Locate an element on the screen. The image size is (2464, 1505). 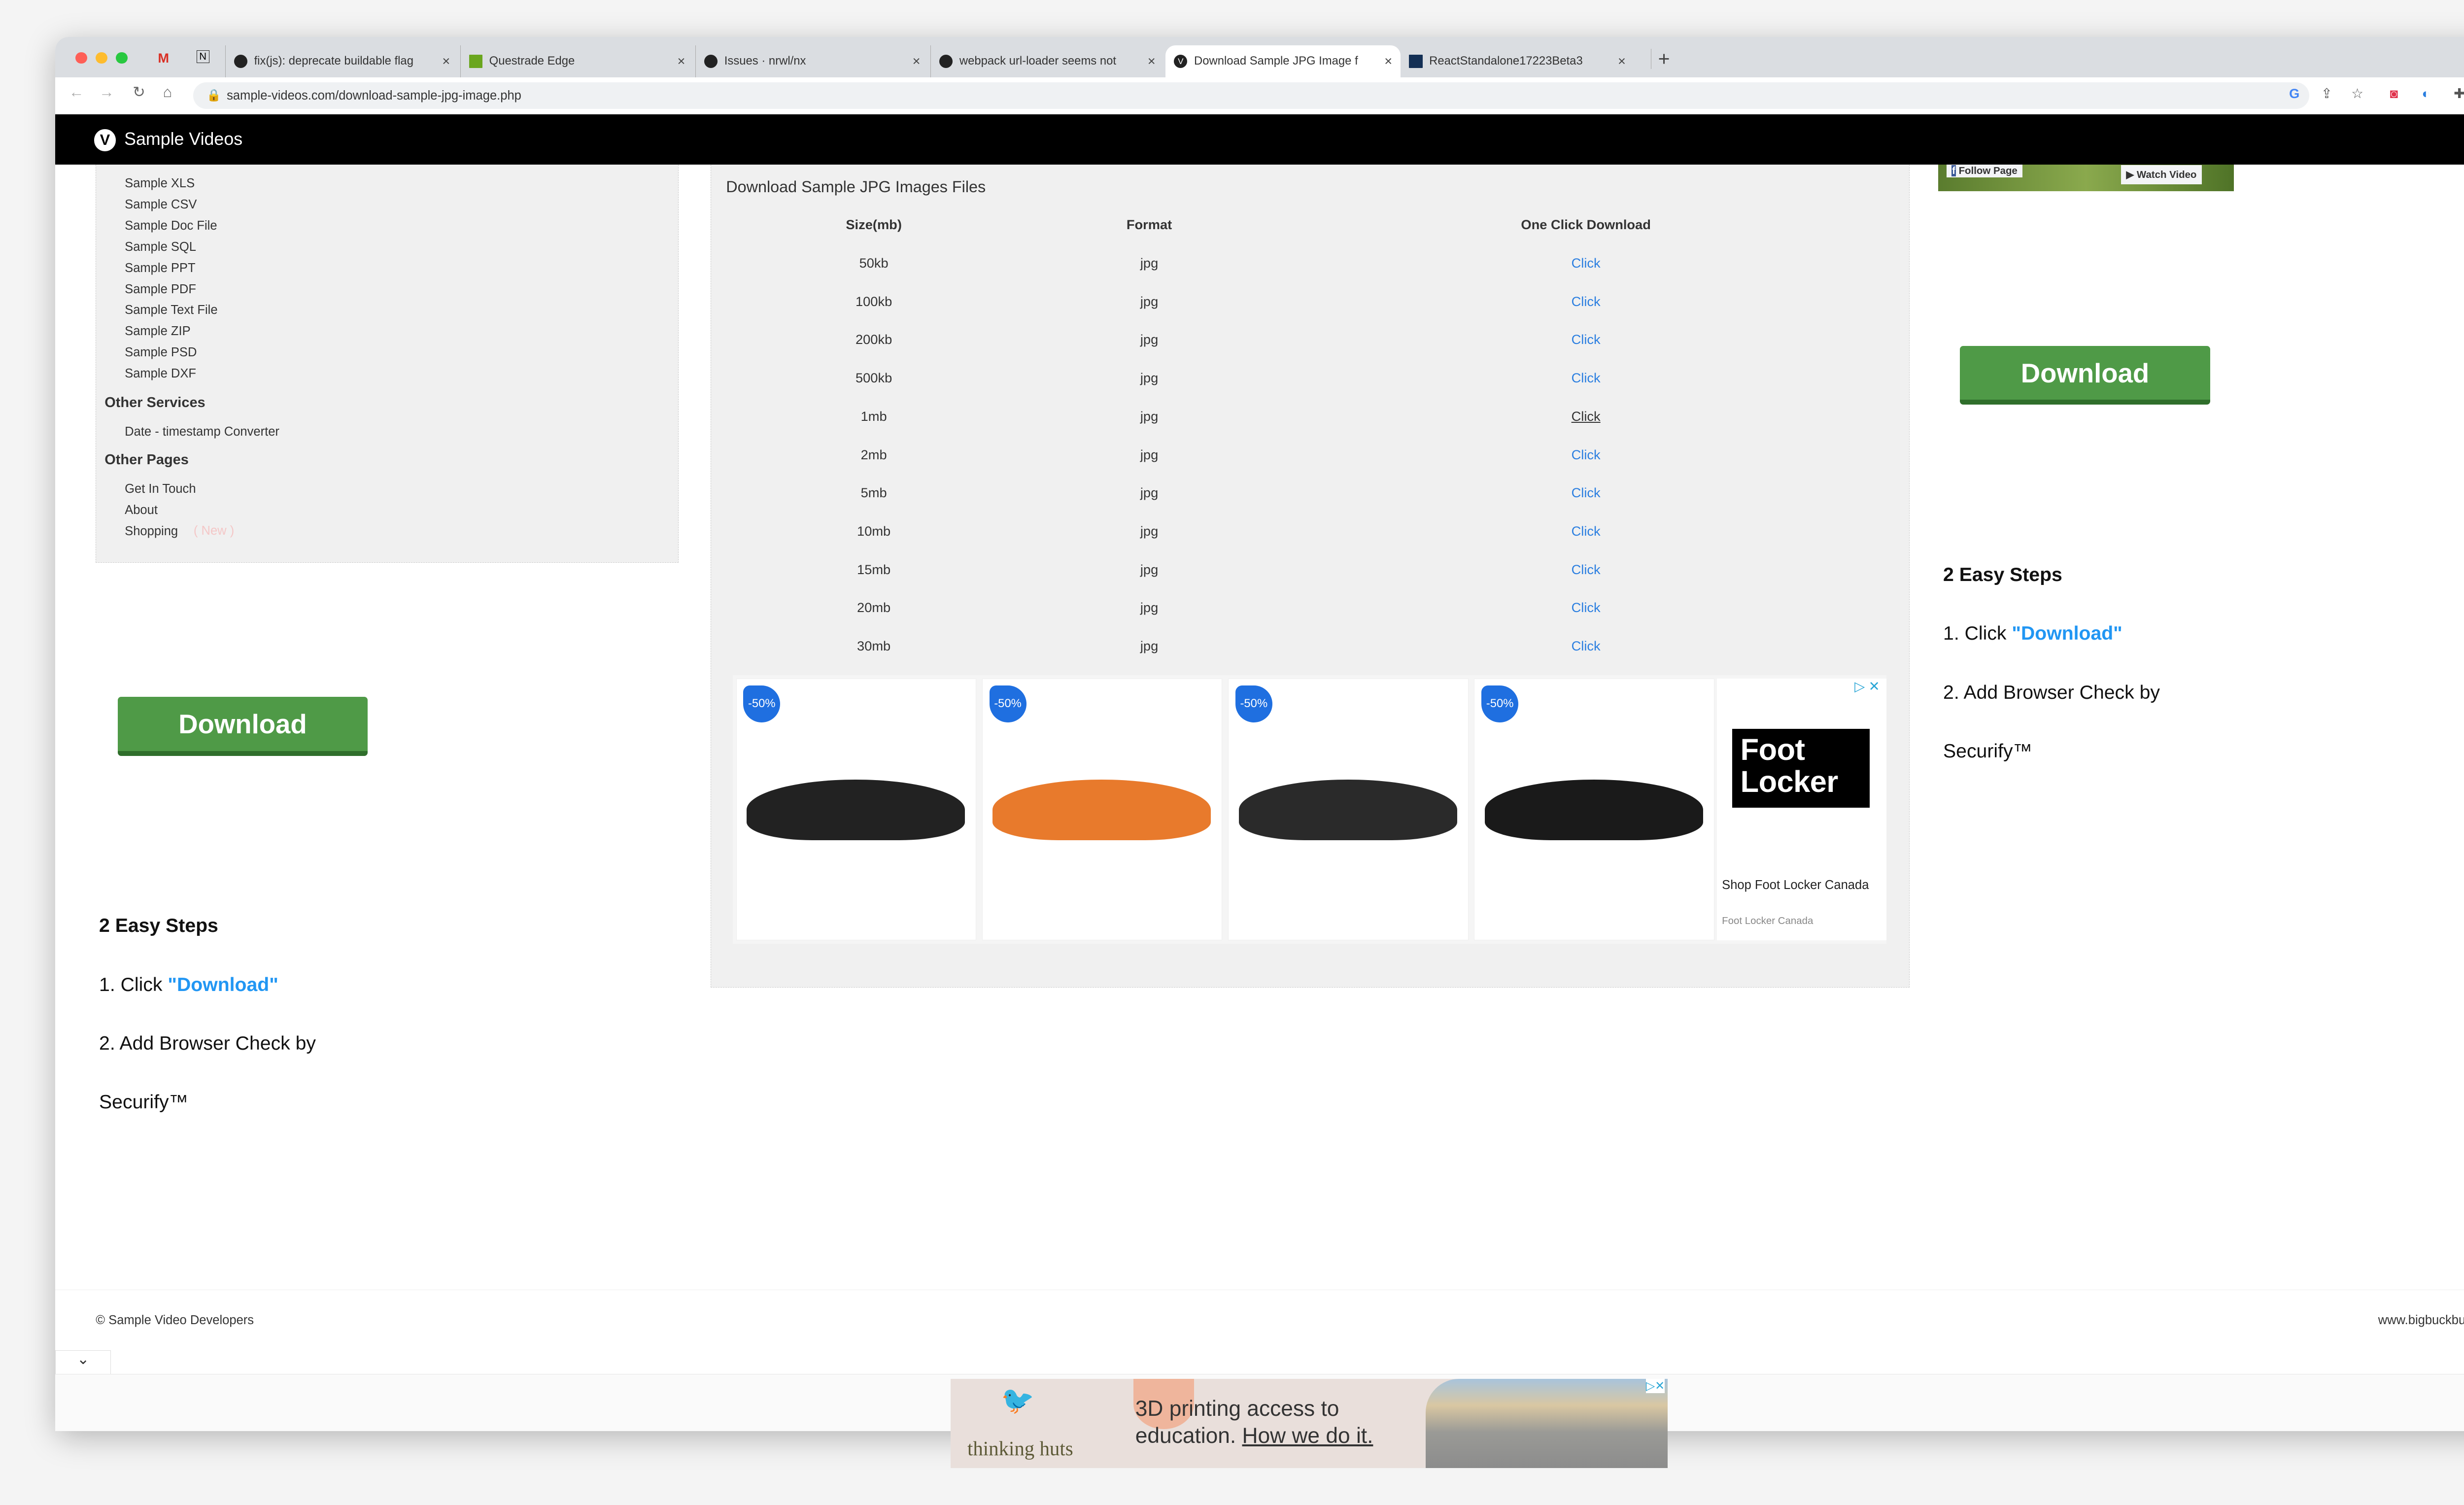
pocket-icon: ◙ is located at coordinates (2394, 94).